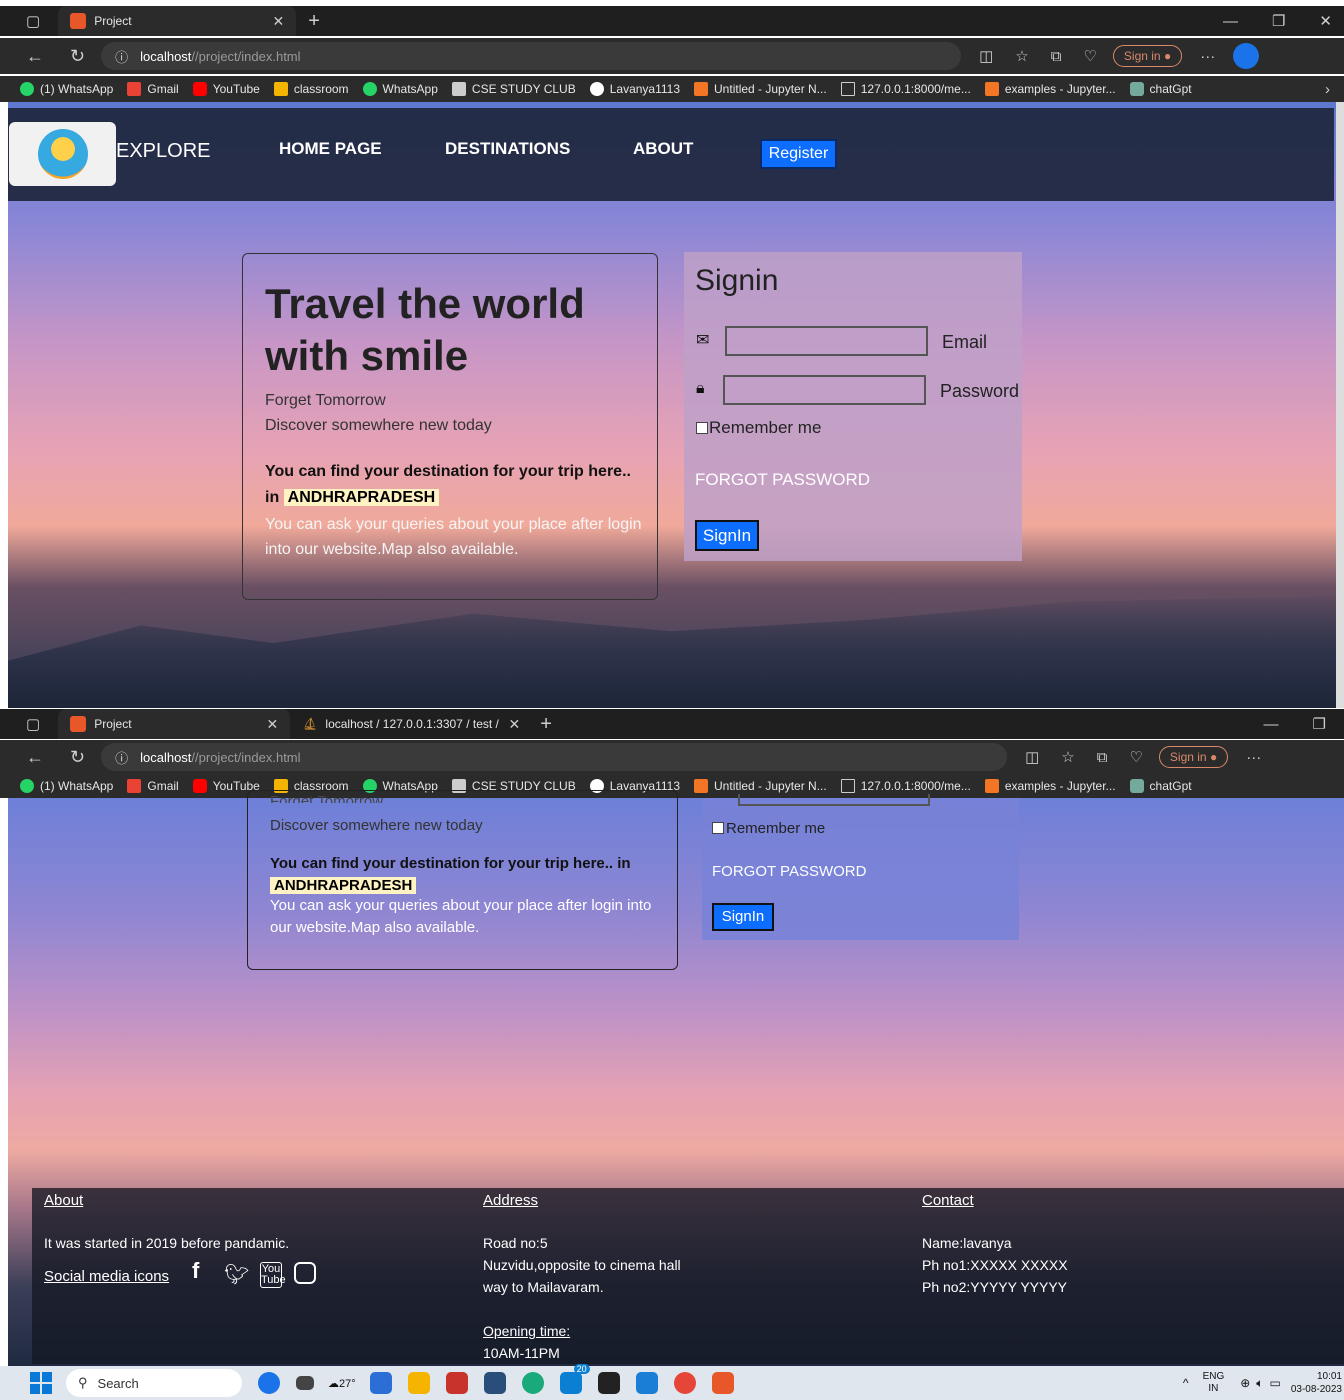 Image resolution: width=1344 pixels, height=1400 pixels. What do you see at coordinates (226, 89) in the screenshot?
I see `bookmark-youtube: YouTube` at bounding box center [226, 89].